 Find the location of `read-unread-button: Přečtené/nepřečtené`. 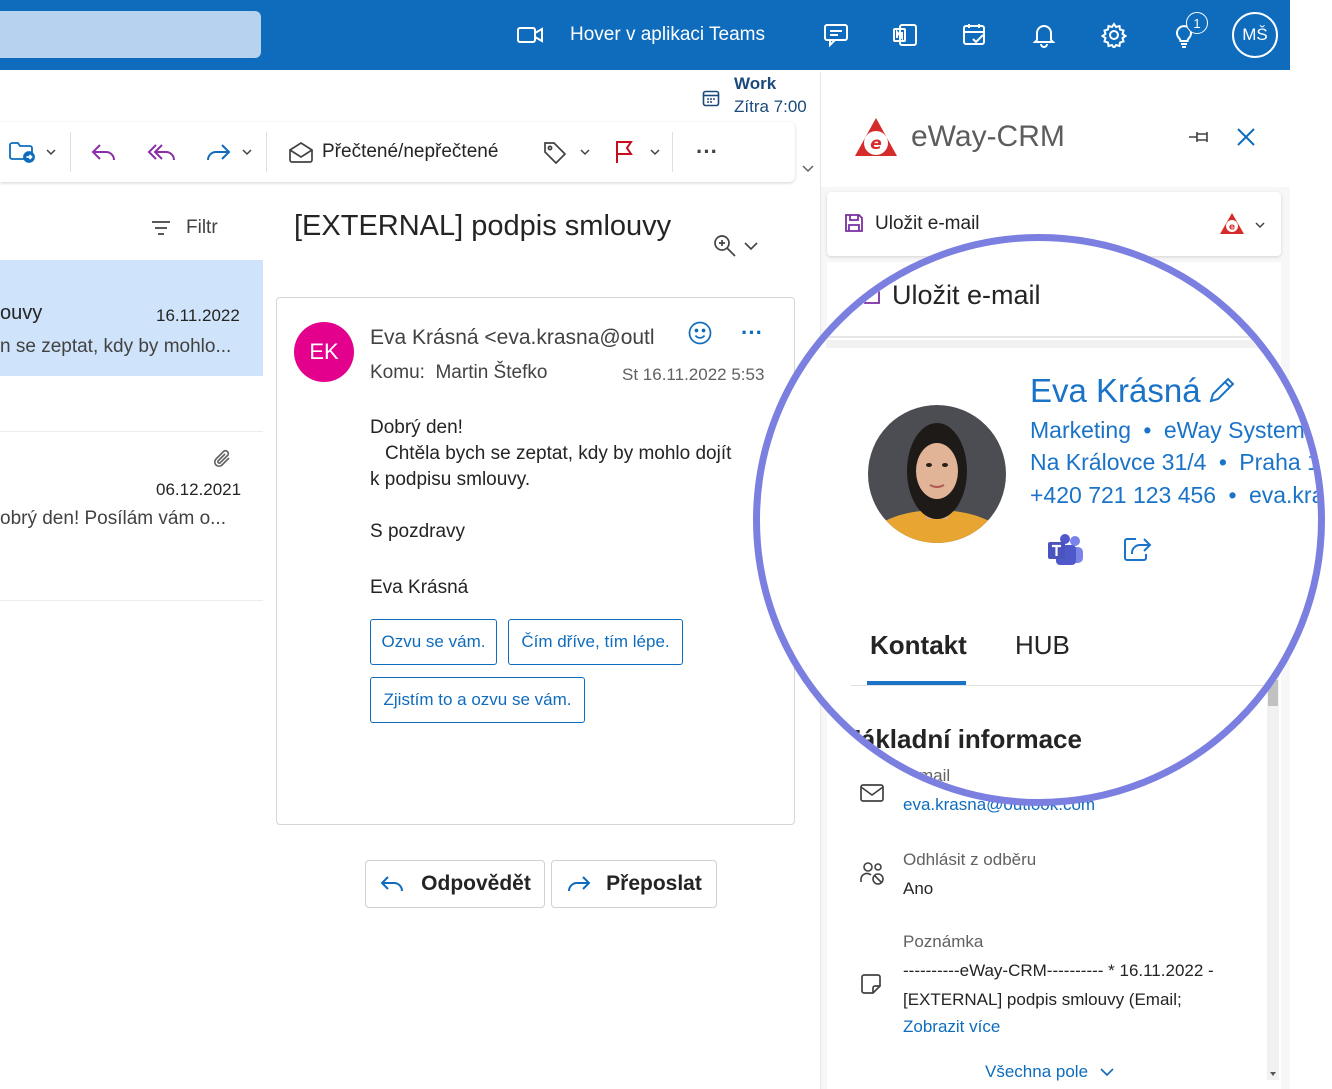

read-unread-button: Přečtené/nepřečtené is located at coordinates (393, 152).